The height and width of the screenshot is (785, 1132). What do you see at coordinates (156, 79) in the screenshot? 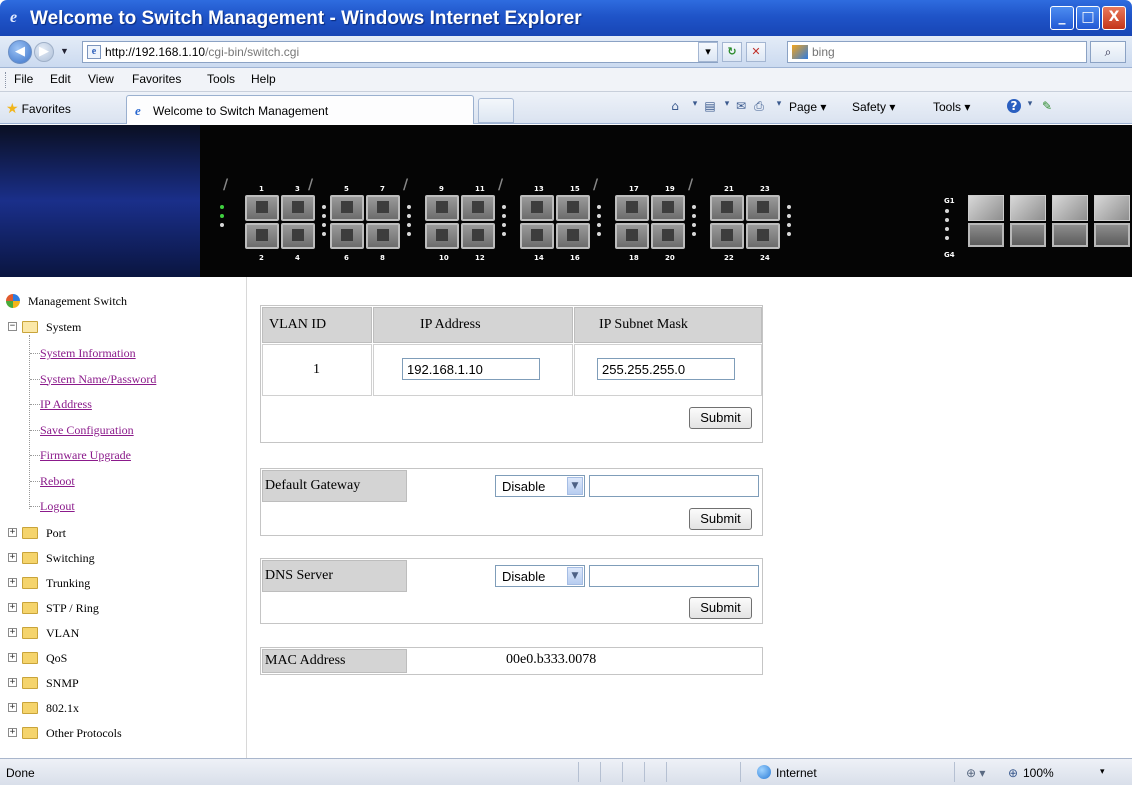
I see `menu-favorites: Favorites` at bounding box center [156, 79].